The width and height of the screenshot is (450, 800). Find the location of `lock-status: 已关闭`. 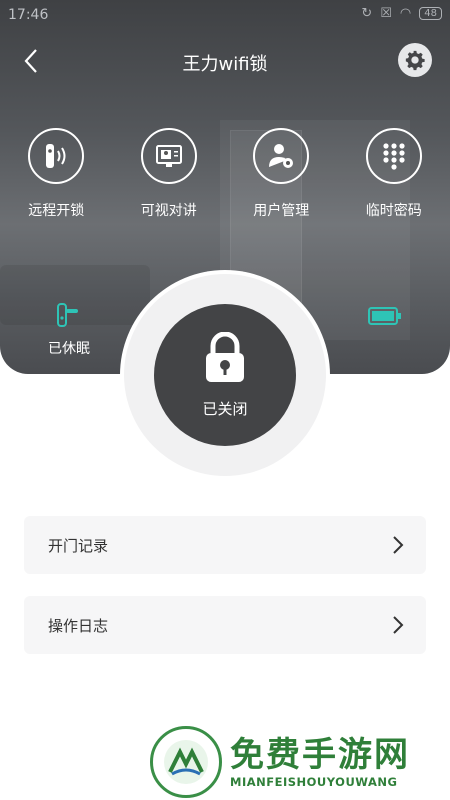

lock-status: 已关闭 is located at coordinates (225, 408).